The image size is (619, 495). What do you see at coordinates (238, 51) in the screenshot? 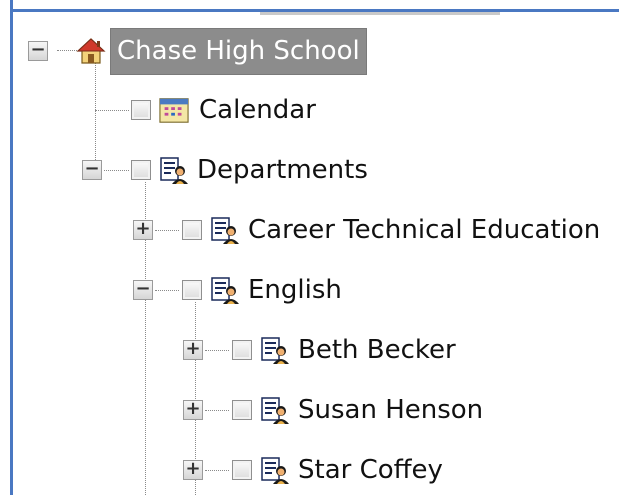
I see `node-label: Chase High School` at bounding box center [238, 51].